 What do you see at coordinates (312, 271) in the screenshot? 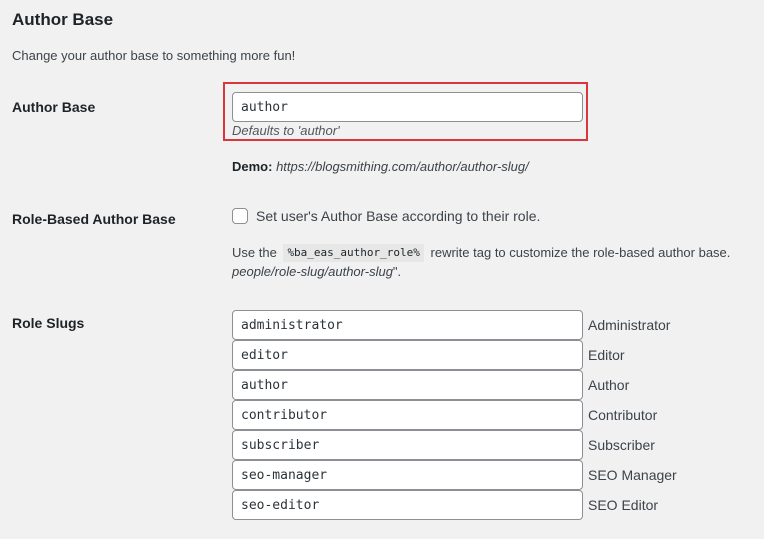
I see `help-line-2-path: people/role-slug/author-slug` at bounding box center [312, 271].